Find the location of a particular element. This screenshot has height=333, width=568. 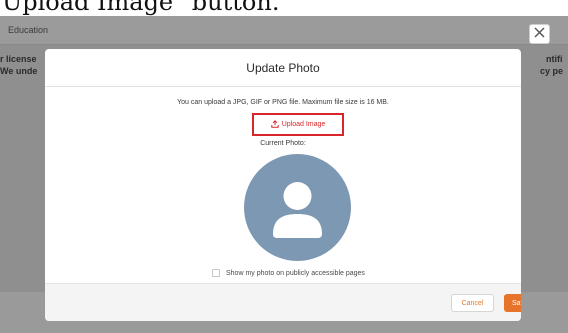

public-photo-checkbox is located at coordinates (216, 273).